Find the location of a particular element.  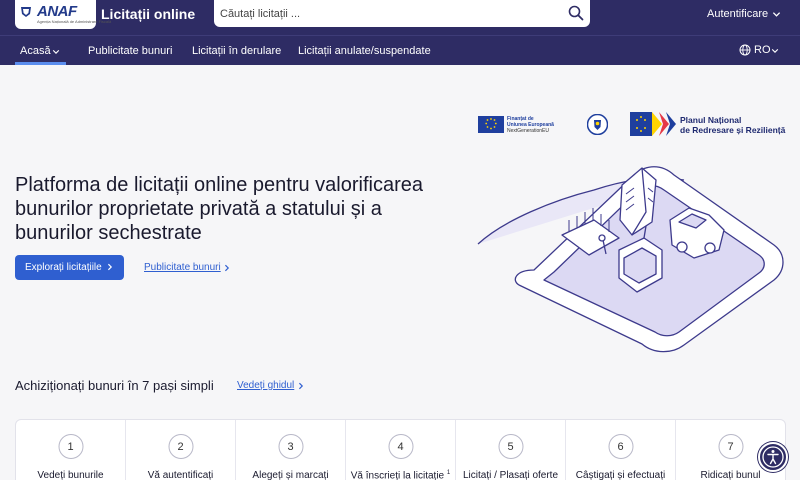

pnrr-line1: Planul Național is located at coordinates (711, 120).